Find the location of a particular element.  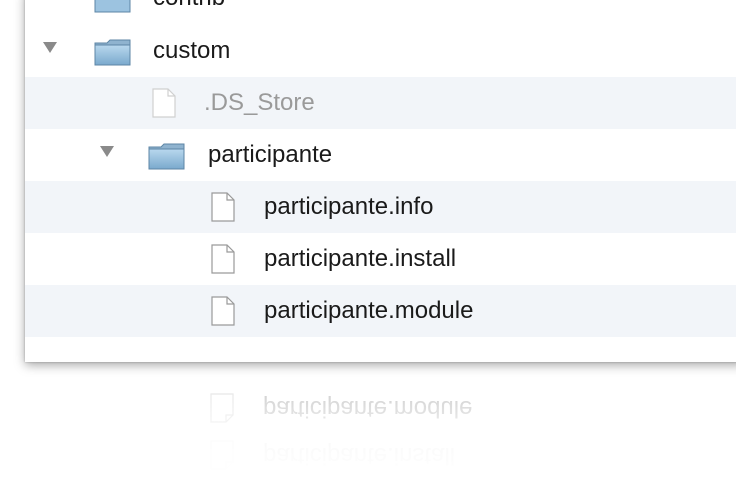

tree-row-label: participante.info is located at coordinates (349, 206).